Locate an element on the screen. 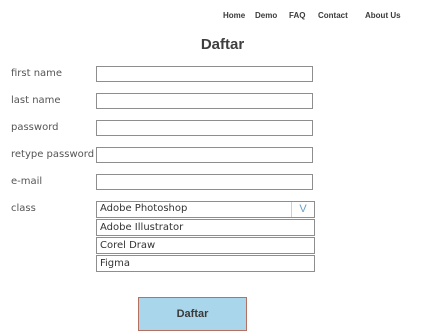  class-option-adobe-illustrator: Adobe Illustrator is located at coordinates (205, 227).